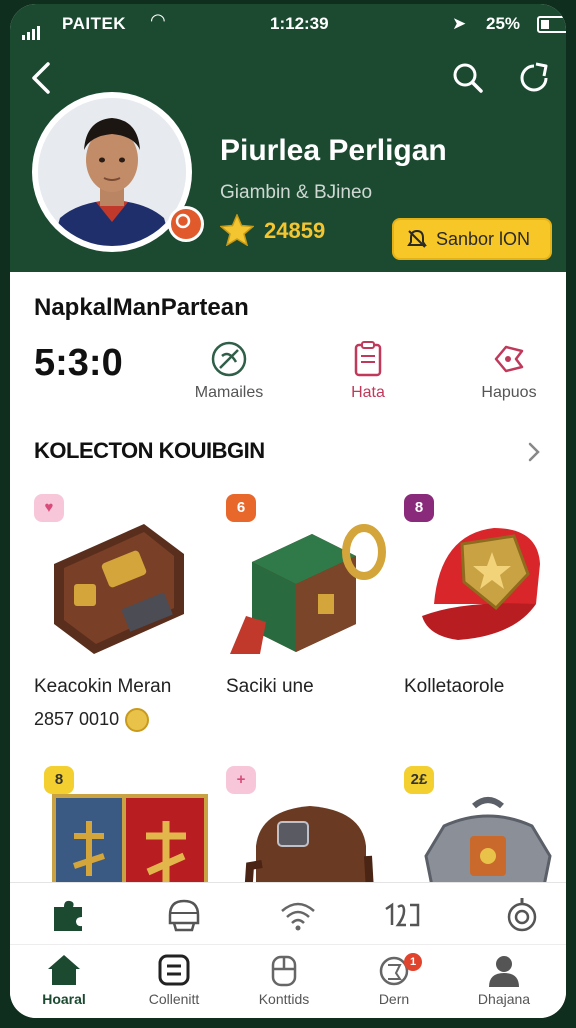 The image size is (576, 1028). I want to click on stat-hapuos: Hapuos, so click(509, 371).